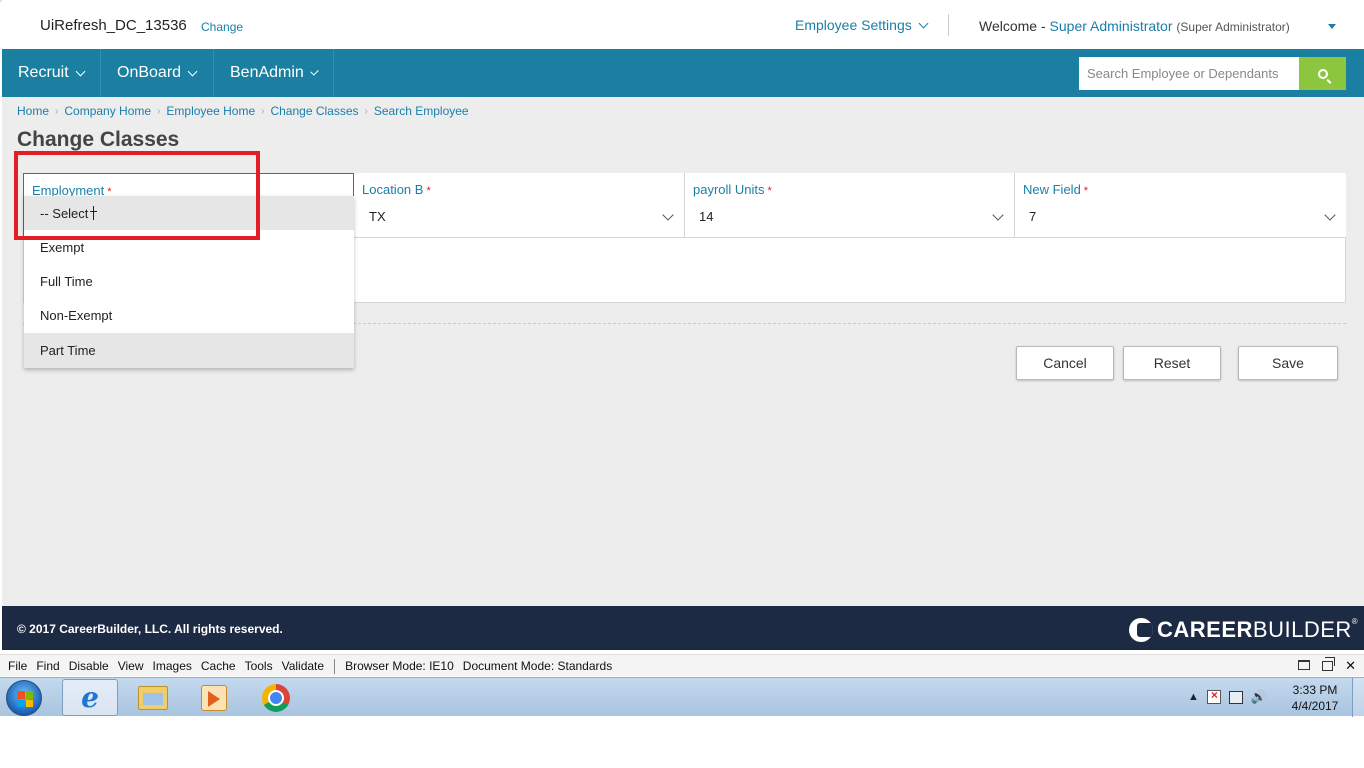  Describe the element at coordinates (89, 666) in the screenshot. I see `devbar-disable: Disable` at that location.